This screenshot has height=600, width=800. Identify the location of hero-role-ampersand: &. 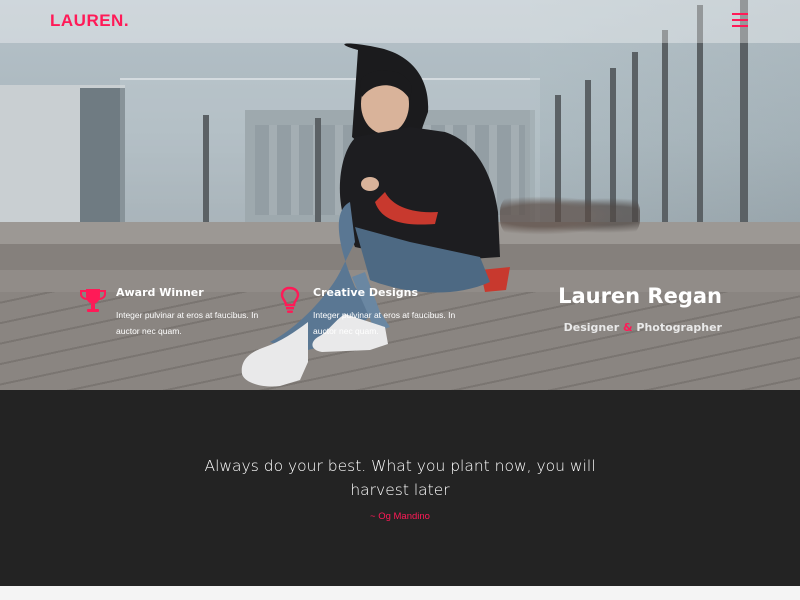
(627, 327).